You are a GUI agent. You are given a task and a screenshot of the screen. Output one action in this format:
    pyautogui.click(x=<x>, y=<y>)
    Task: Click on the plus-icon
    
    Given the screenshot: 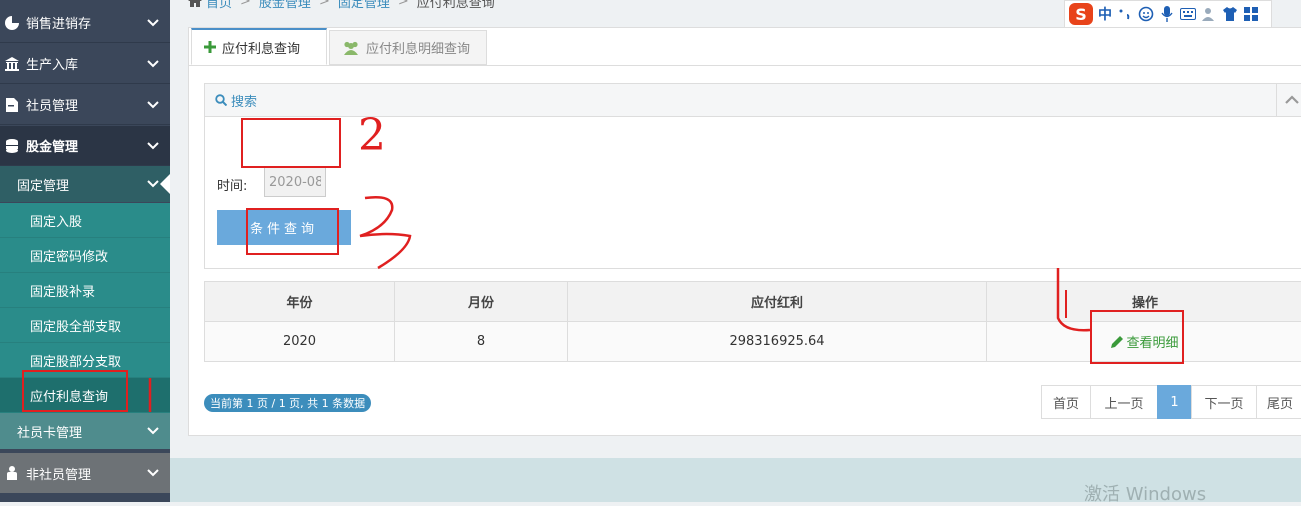 What is the action you would take?
    pyautogui.click(x=210, y=47)
    